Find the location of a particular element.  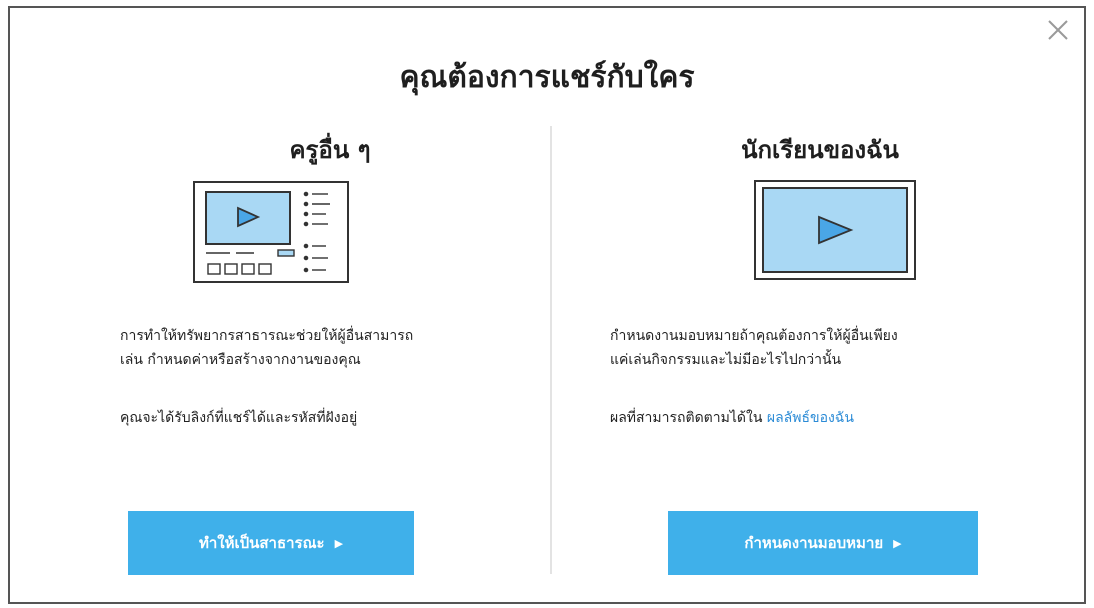

my-students-note: ผลที่สามารถติดตามได้ใน ผลลัพธ์ของฉัน is located at coordinates (732, 418).